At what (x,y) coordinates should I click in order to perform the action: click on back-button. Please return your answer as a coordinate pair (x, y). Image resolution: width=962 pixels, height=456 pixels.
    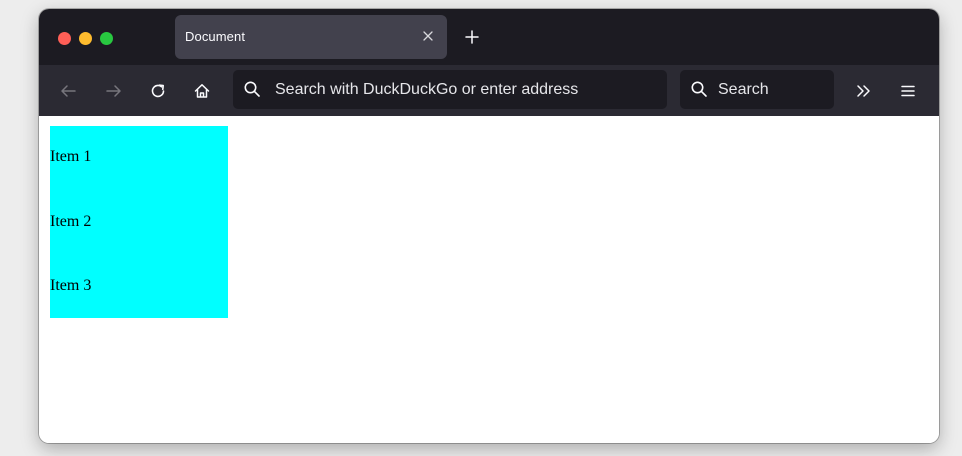
    Looking at the image, I should click on (68, 91).